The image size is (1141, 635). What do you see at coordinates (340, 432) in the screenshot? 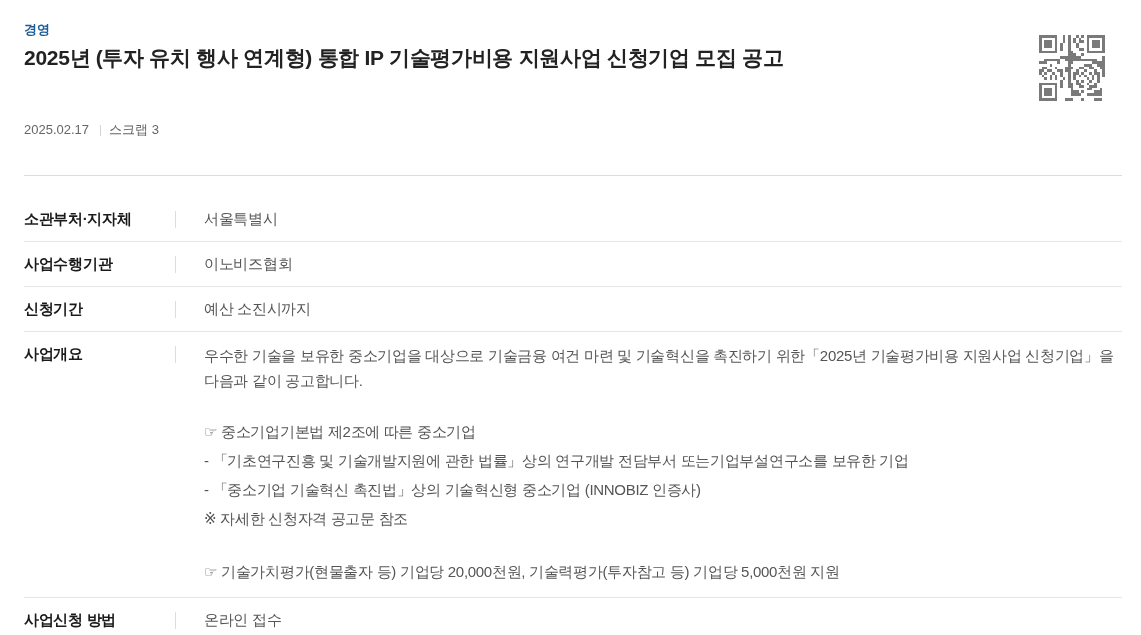
I see `overview-text: ☞ 중소기업기본법 제2조에 따른 중소기업` at bounding box center [340, 432].